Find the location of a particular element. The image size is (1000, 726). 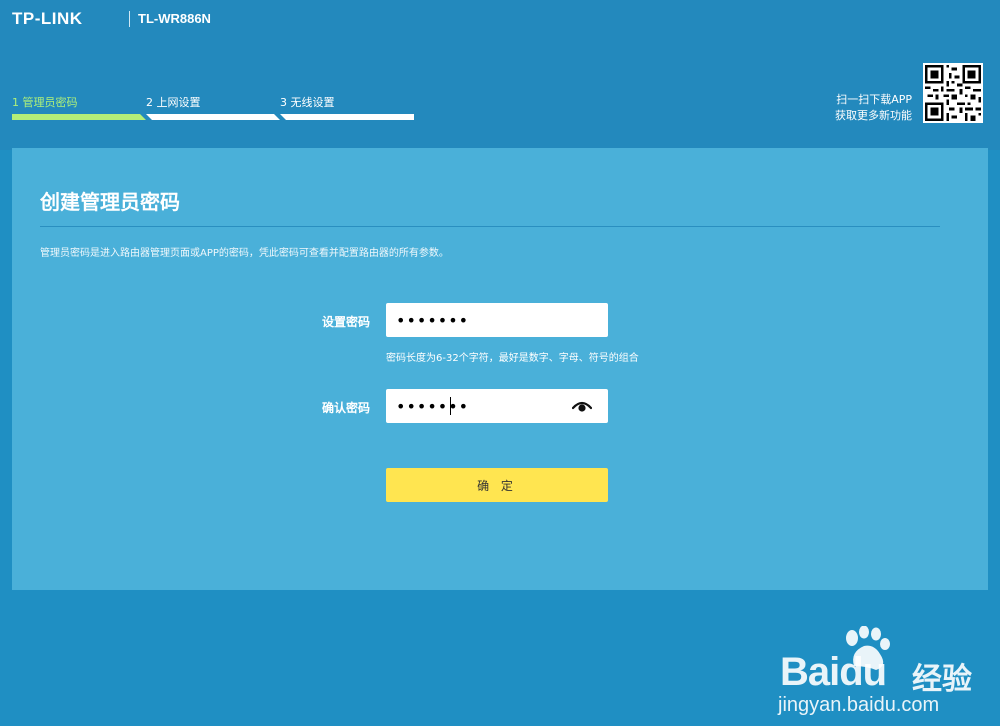

password-field-wrapper is located at coordinates (497, 320).